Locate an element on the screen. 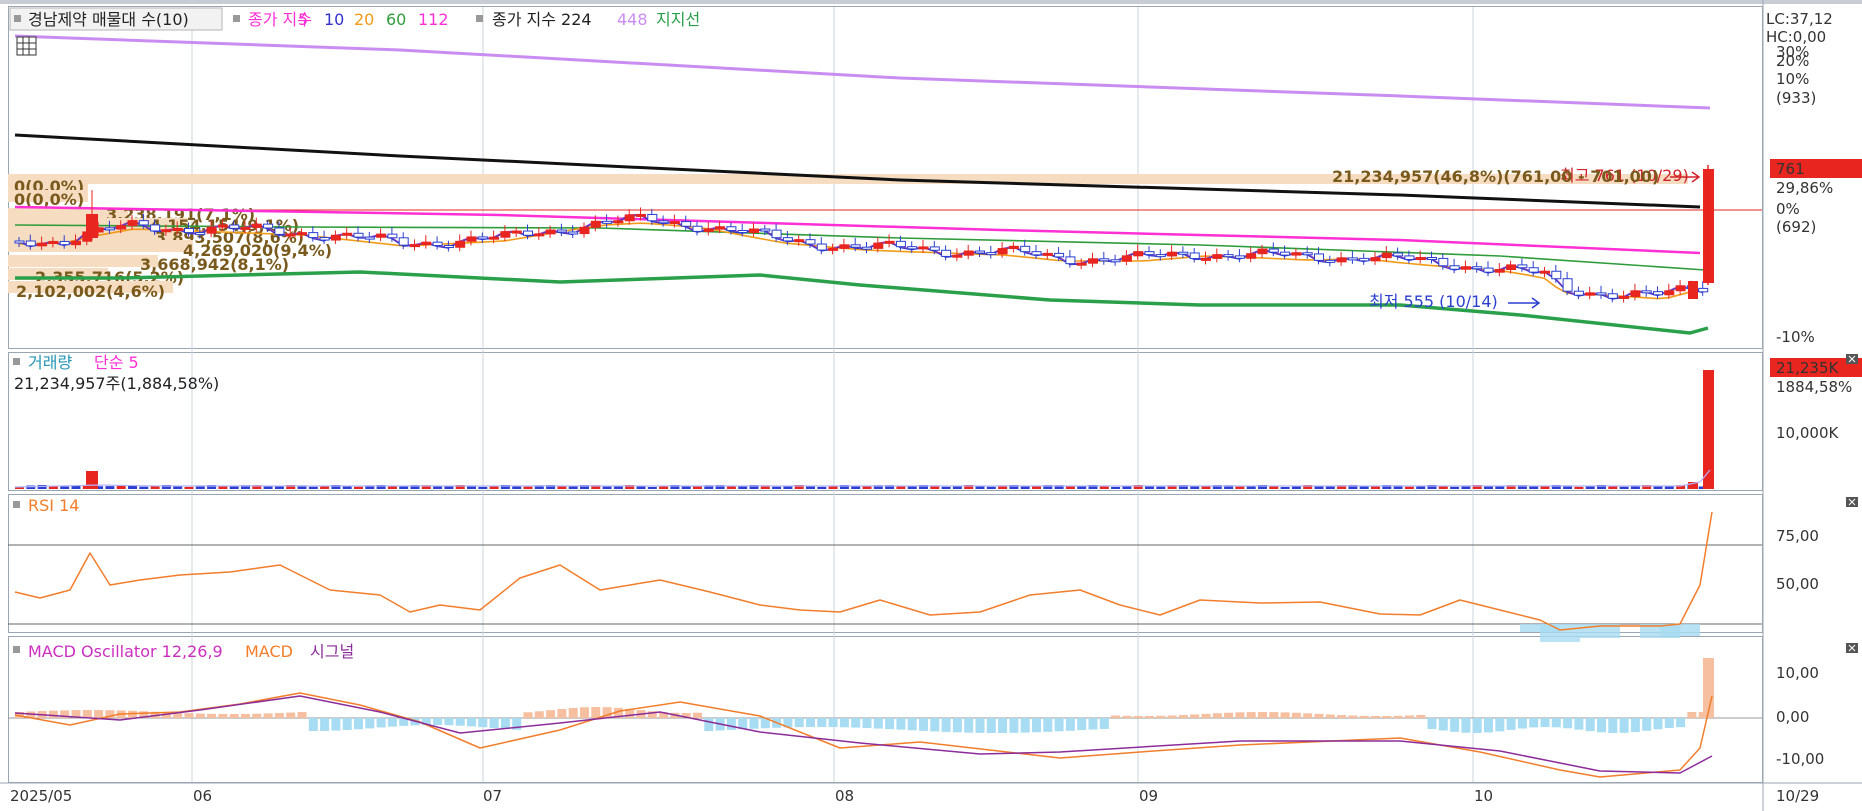 This screenshot has width=1862, height=811. rsi-series is located at coordinates (863, 576).